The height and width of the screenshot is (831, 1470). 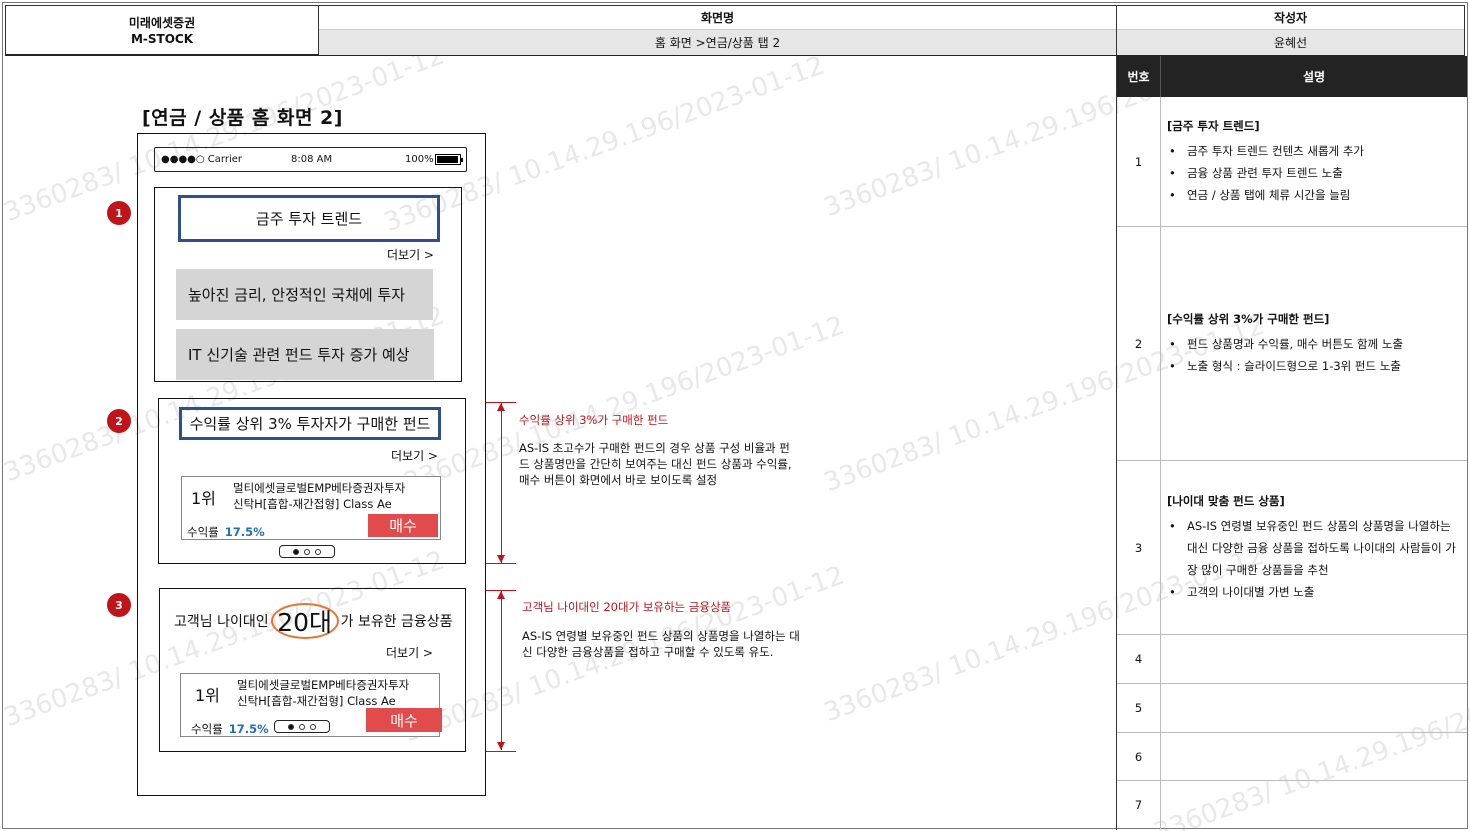 I want to click on annotation-line: AS-IS 초고수가 구매한 펀드의 경우 상품 구성 비율과 펀, so click(x=654, y=448).